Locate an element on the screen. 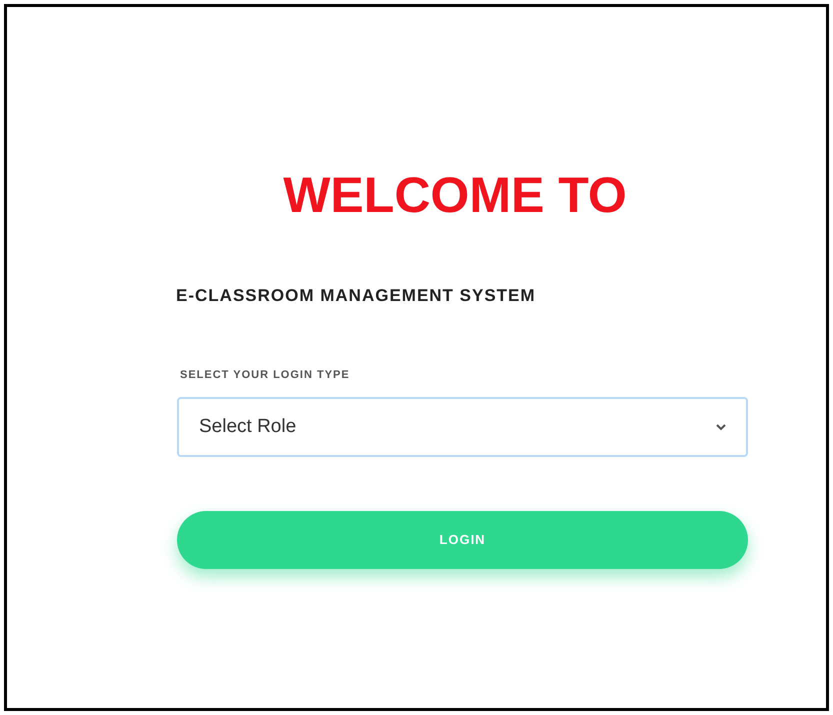  system-title: E-CLASSROOM MANAGEMENT SYSTEM is located at coordinates (356, 296).